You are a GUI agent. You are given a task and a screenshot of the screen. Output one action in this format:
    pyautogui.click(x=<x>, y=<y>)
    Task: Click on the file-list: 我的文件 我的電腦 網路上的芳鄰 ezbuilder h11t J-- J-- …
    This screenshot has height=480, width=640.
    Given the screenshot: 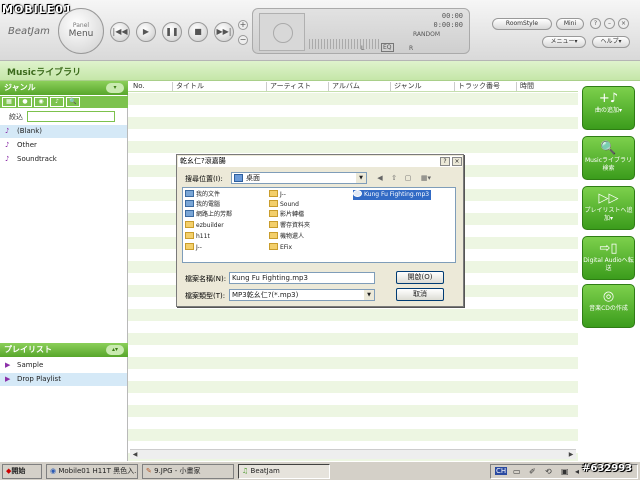 What is the action you would take?
    pyautogui.click(x=319, y=225)
    